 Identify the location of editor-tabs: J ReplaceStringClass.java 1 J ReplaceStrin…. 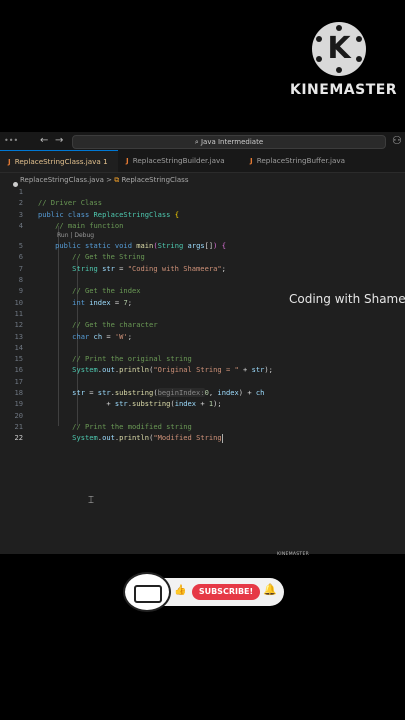
(202, 168).